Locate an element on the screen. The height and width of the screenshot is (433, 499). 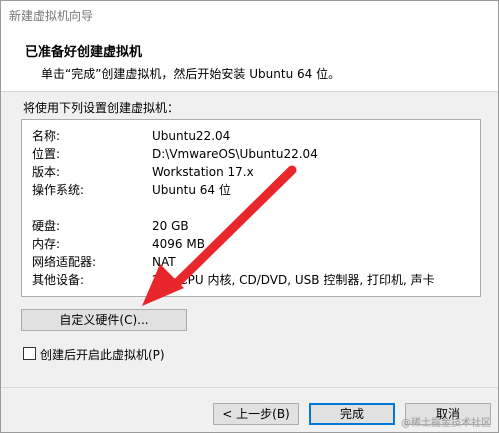
summary-key: 其他设备: is located at coordinates (58, 280).